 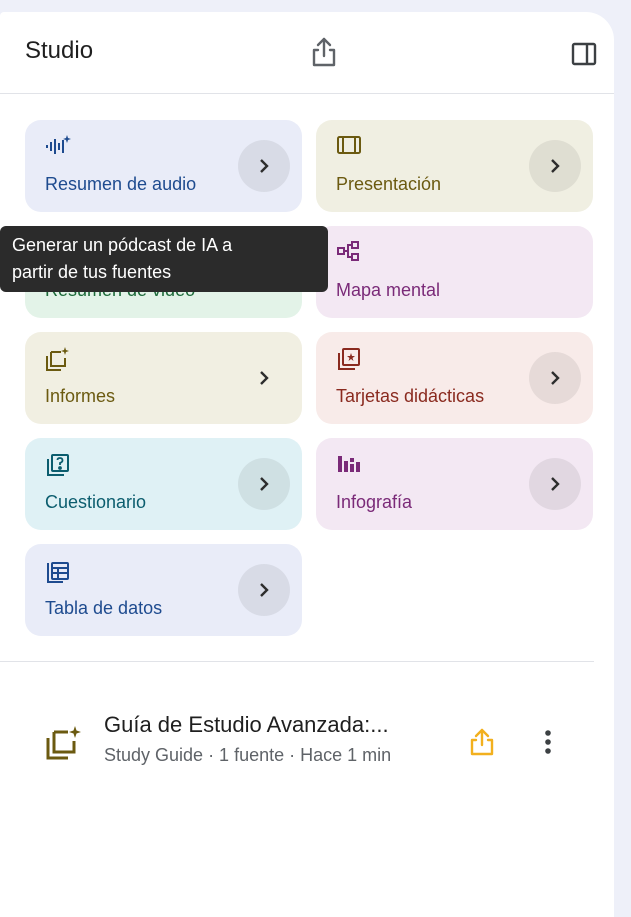 I want to click on card-label: Infografía, so click(x=374, y=502).